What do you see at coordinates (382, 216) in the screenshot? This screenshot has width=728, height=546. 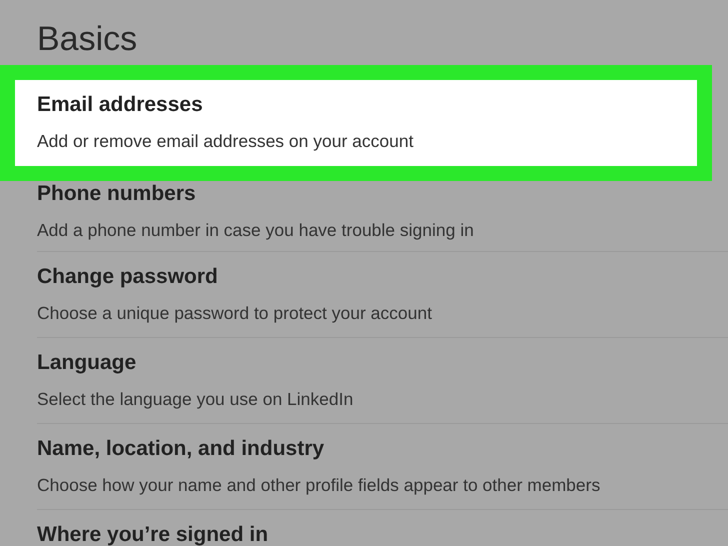 I see `settings-item: Phone numbers Add a phone number in case you have trouble signing in` at bounding box center [382, 216].